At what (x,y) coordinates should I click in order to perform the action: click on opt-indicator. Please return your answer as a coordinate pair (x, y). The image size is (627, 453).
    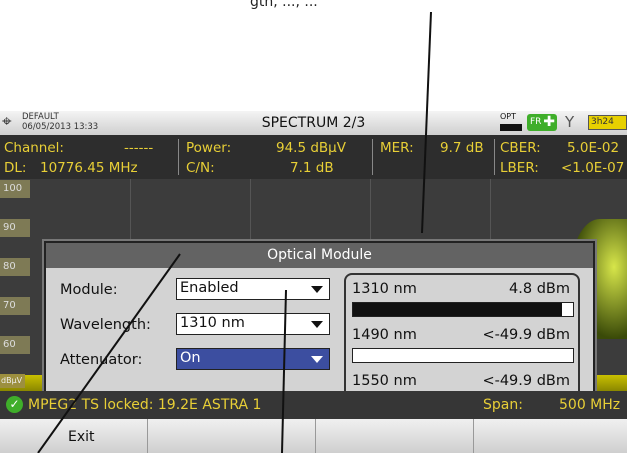
    Looking at the image, I should click on (511, 127).